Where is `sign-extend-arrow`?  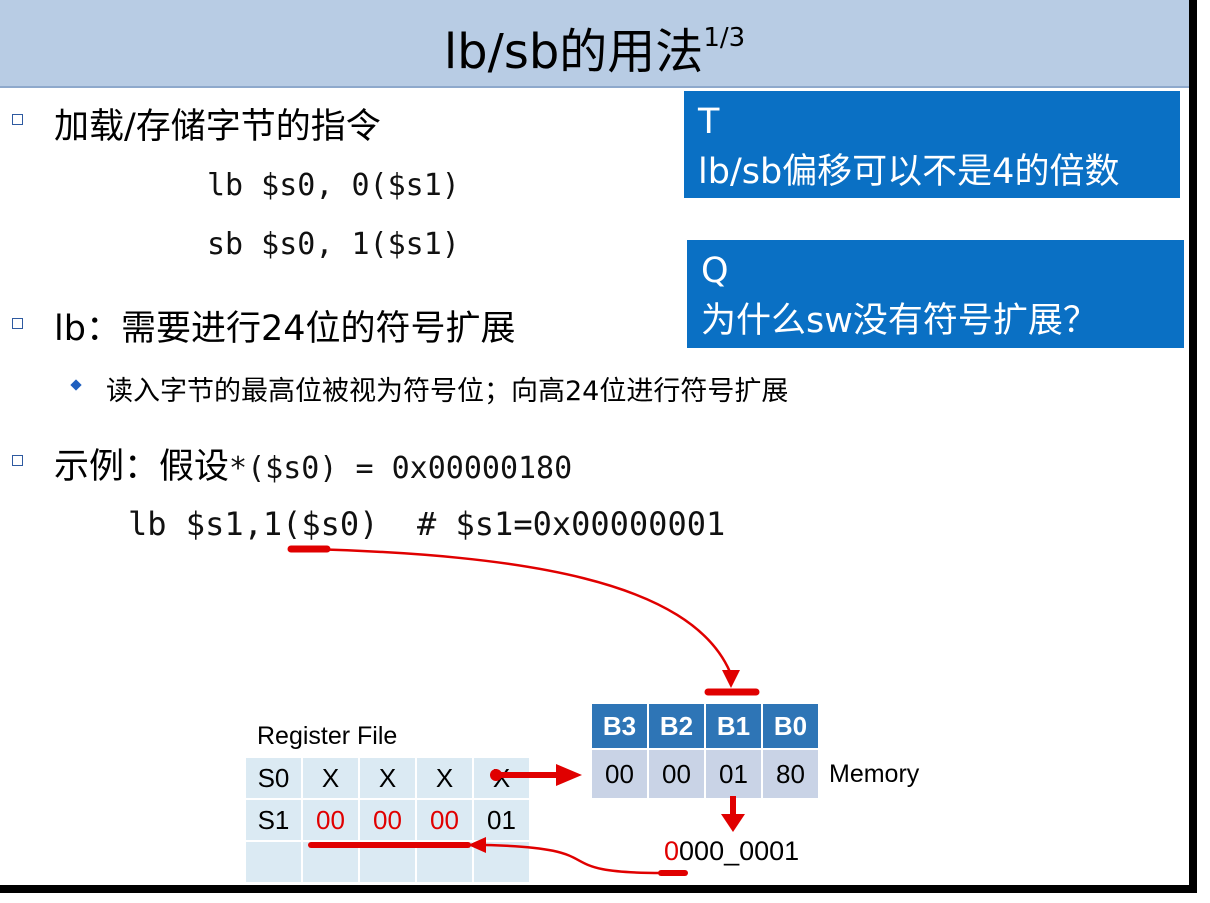 sign-extend-arrow is located at coordinates (573, 859).